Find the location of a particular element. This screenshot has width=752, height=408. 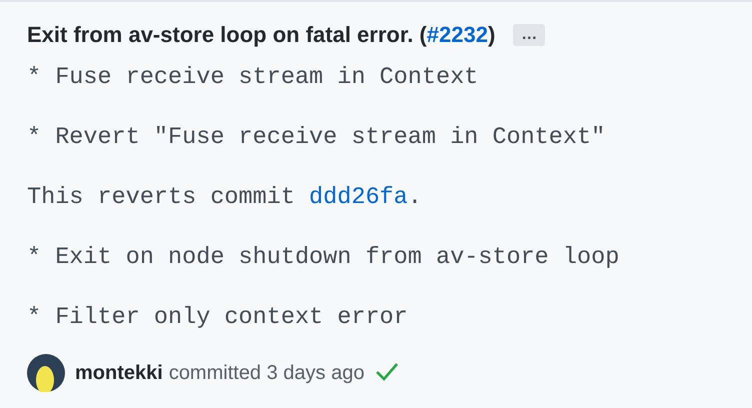

message-line: * Exit on node shutdown from av-store loop is located at coordinates (323, 258).